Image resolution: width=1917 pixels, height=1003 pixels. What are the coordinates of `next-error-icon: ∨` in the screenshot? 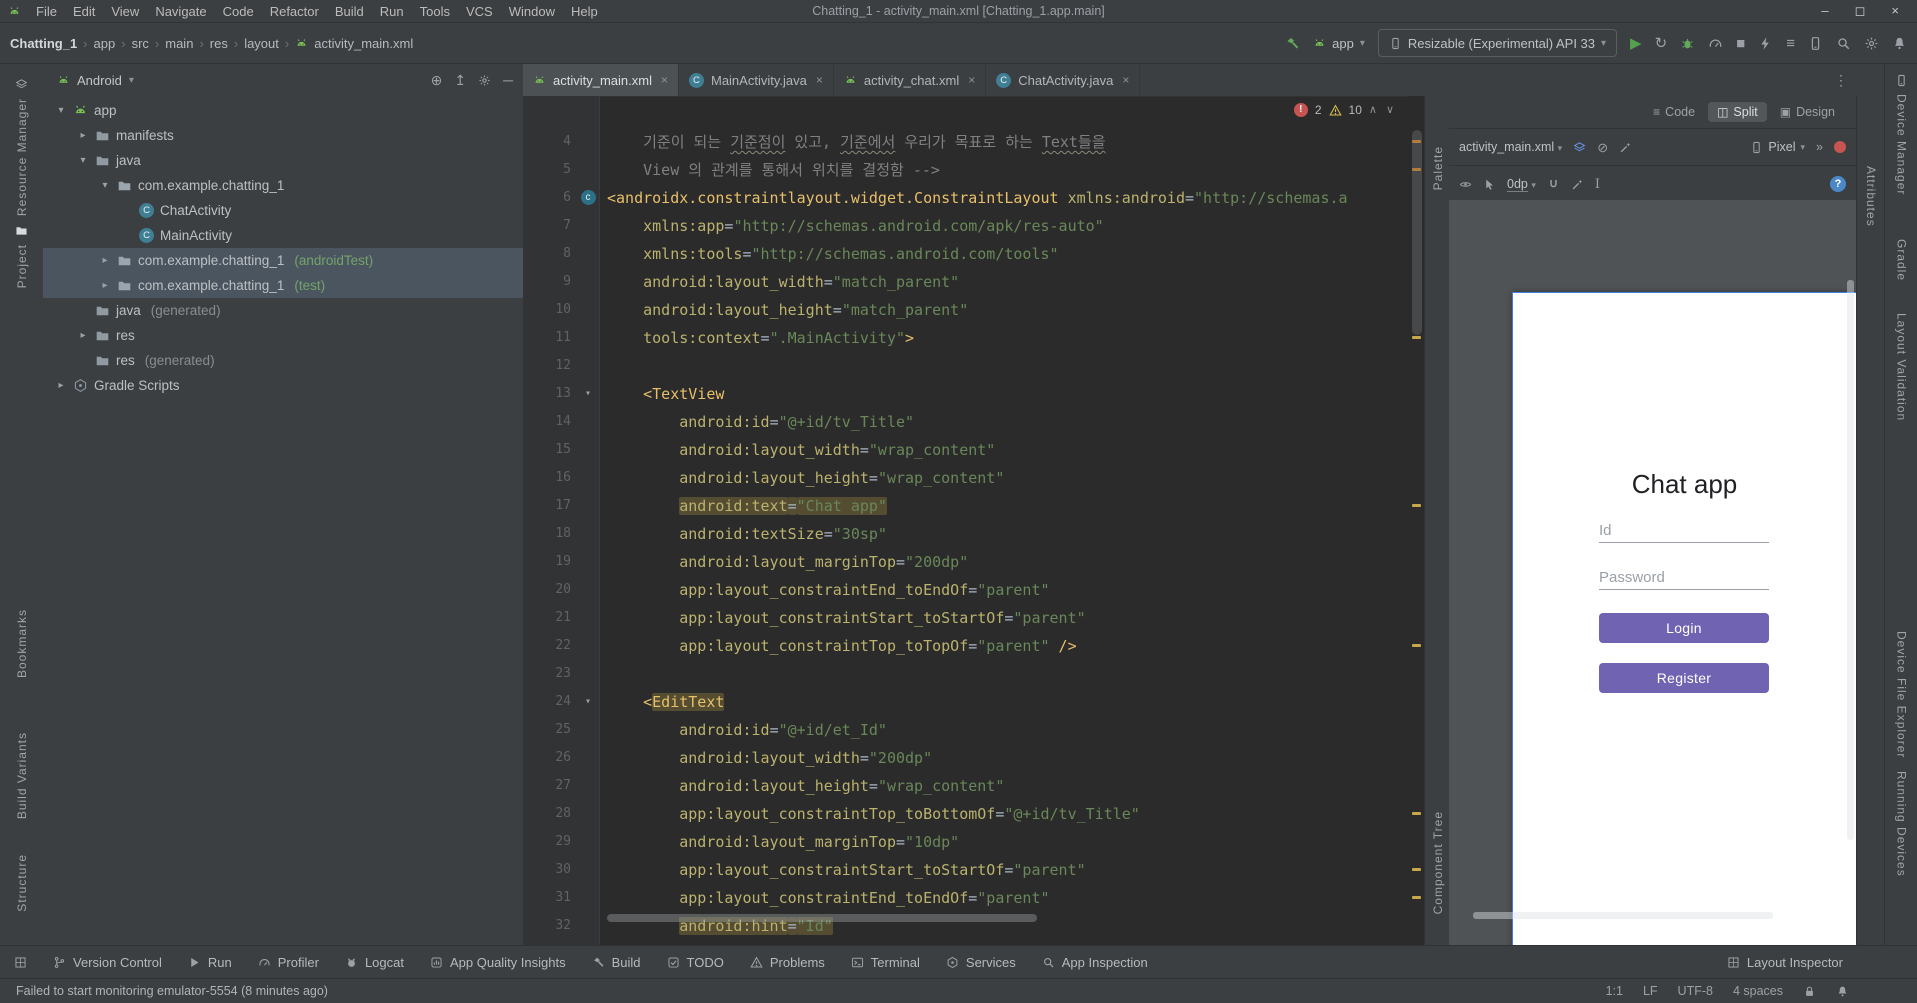 It's located at (1391, 109).